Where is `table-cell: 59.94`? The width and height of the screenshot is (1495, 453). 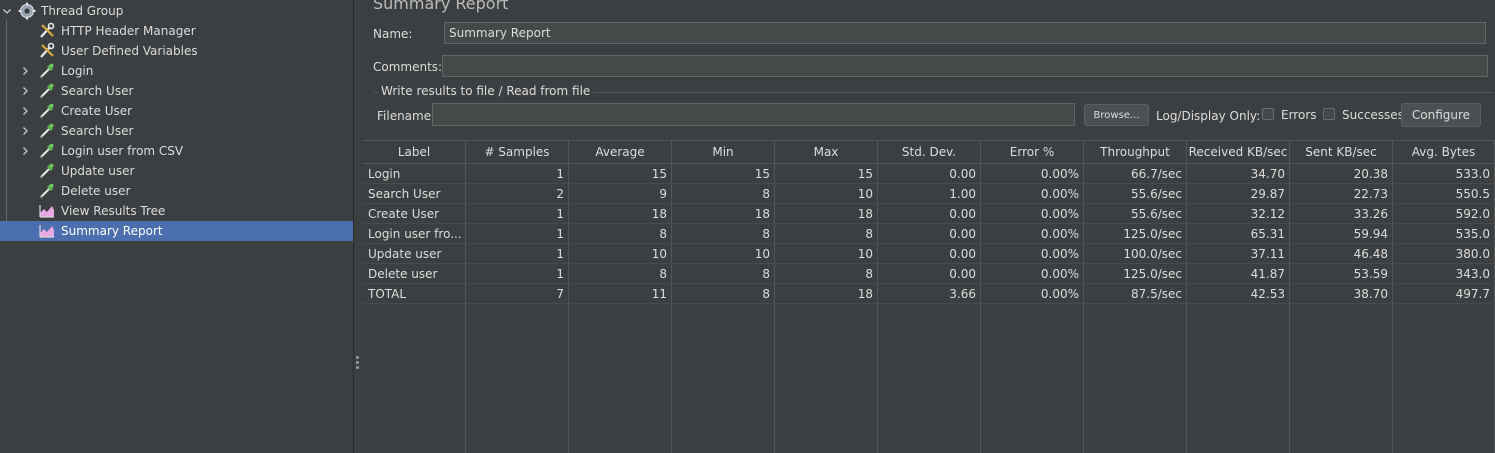 table-cell: 59.94 is located at coordinates (1341, 233).